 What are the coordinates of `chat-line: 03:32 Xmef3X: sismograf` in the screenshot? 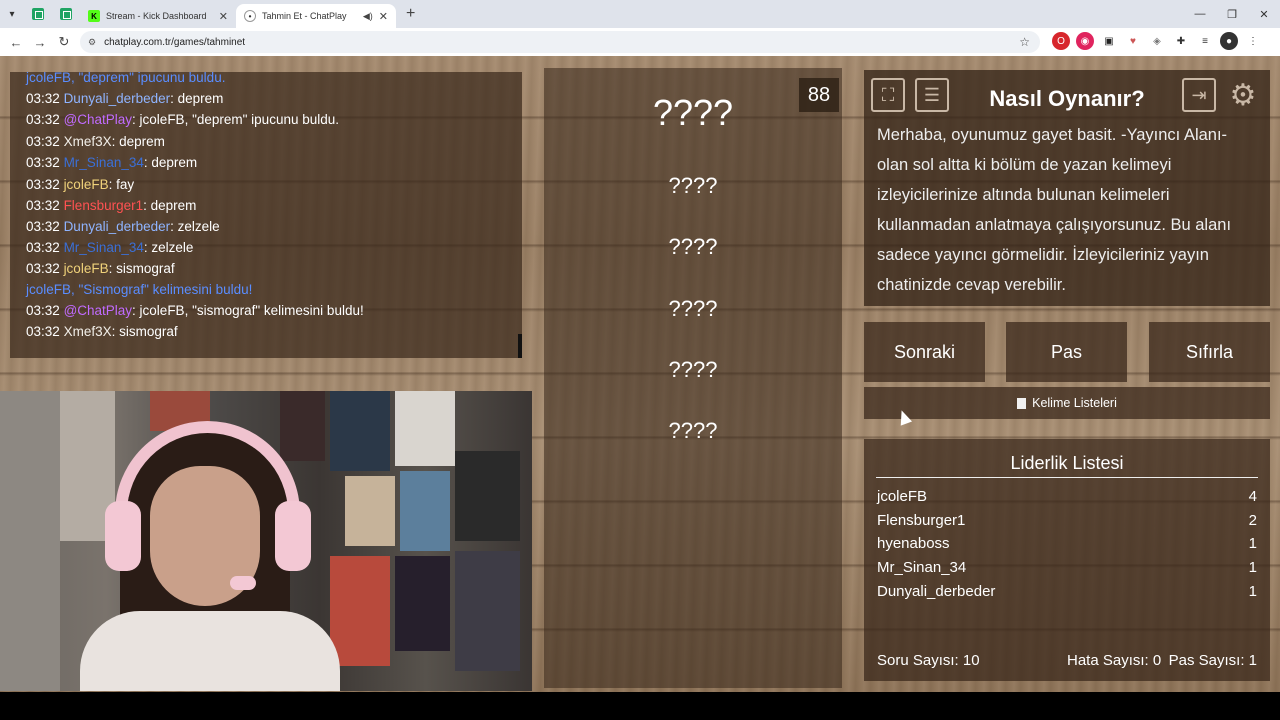 It's located at (102, 331).